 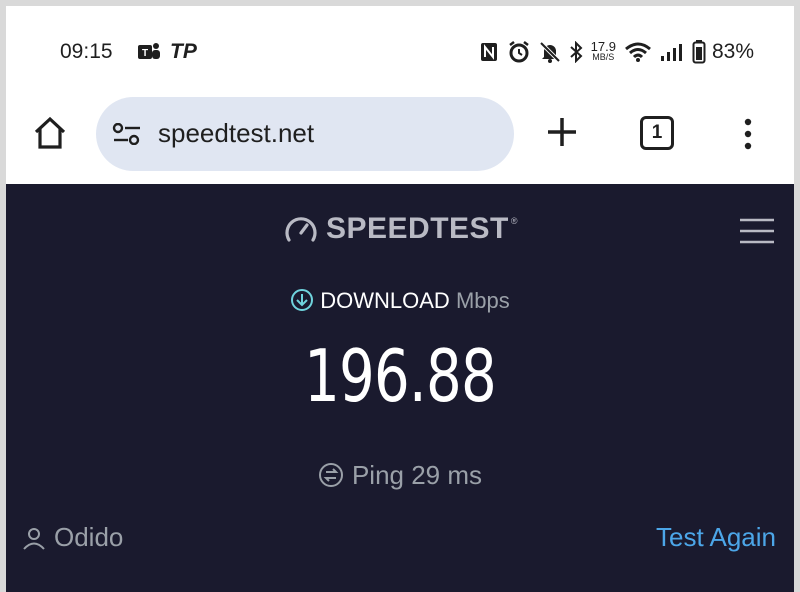 I want to click on address-bar: speedtest.net, so click(x=305, y=134).